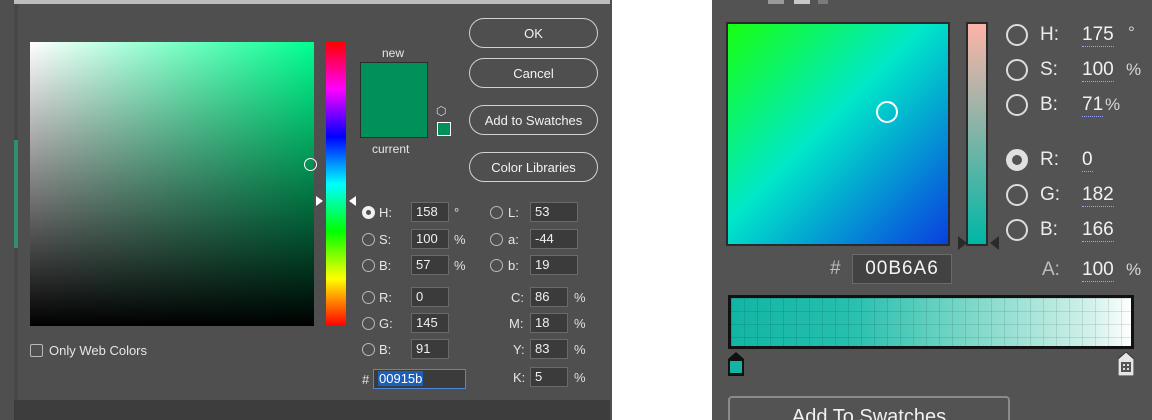 This screenshot has height=420, width=1152. I want to click on web-safe-swatch-icon, so click(444, 129).